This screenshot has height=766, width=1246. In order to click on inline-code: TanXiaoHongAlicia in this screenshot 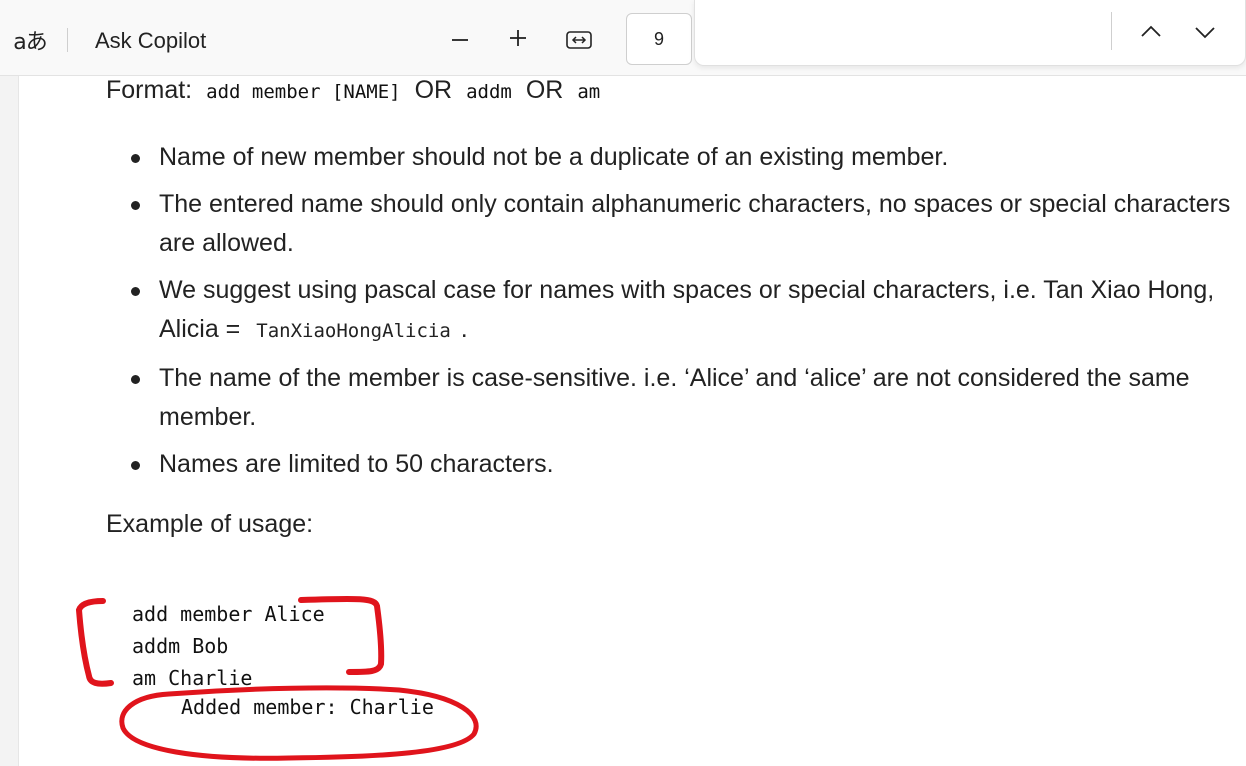, I will do `click(353, 331)`.